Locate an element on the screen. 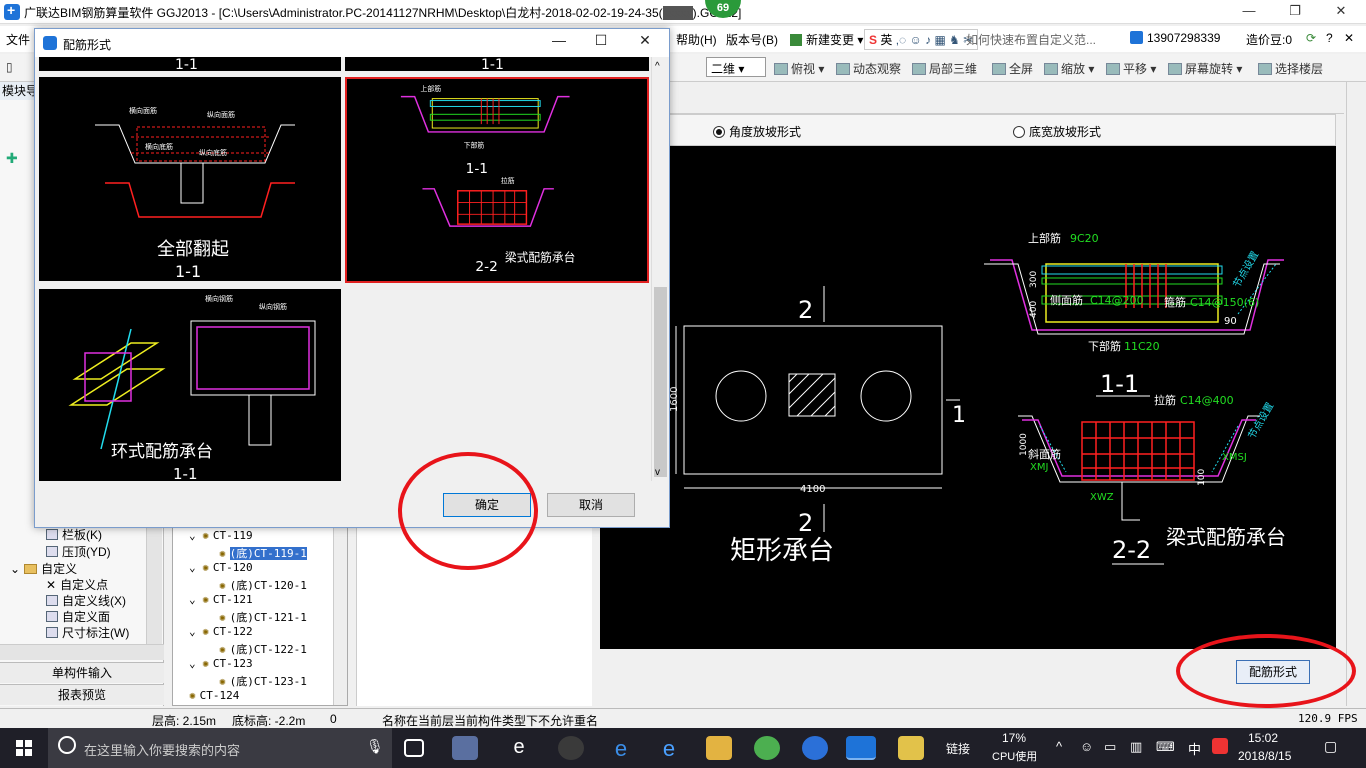 The image size is (1366, 768). thumb-partial-right: 1-1 is located at coordinates (497, 64).